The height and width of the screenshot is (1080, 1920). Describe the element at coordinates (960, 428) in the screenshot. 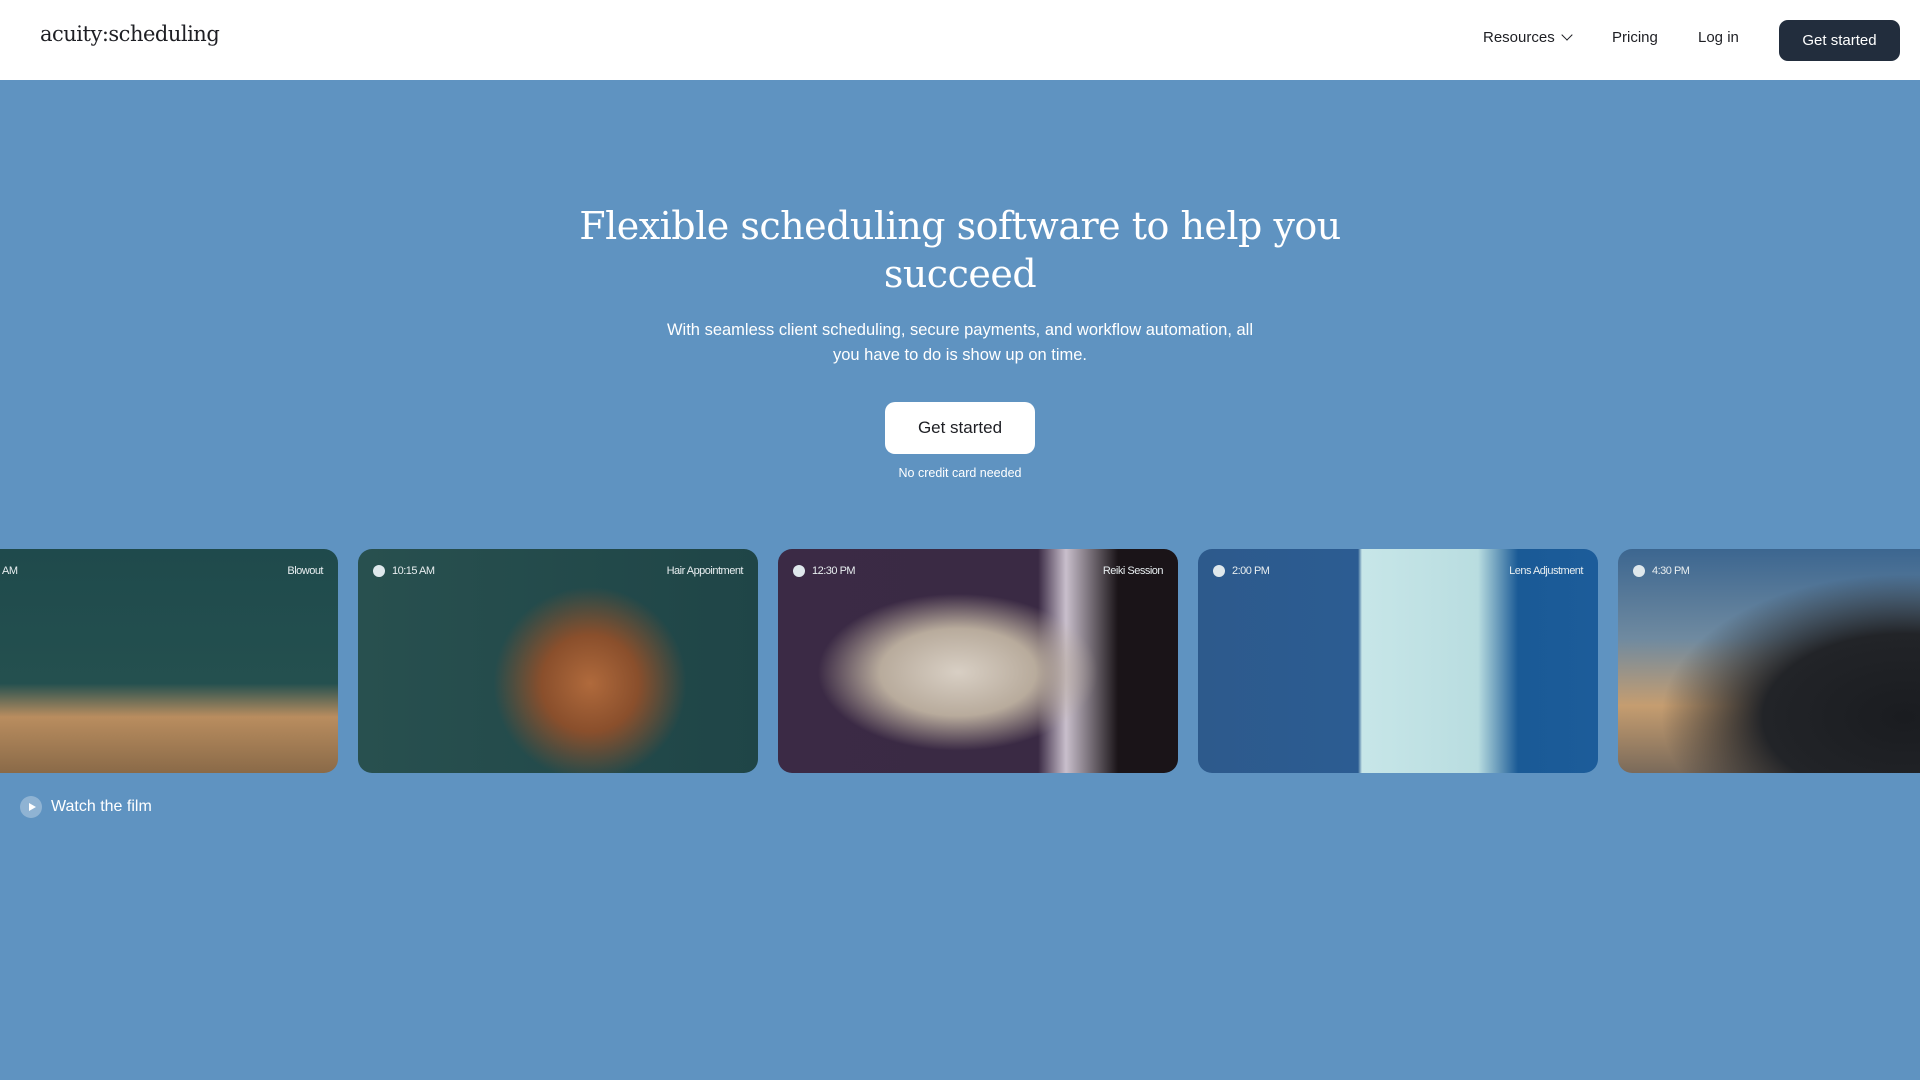

I see `get-started-hero-button: Get started` at that location.